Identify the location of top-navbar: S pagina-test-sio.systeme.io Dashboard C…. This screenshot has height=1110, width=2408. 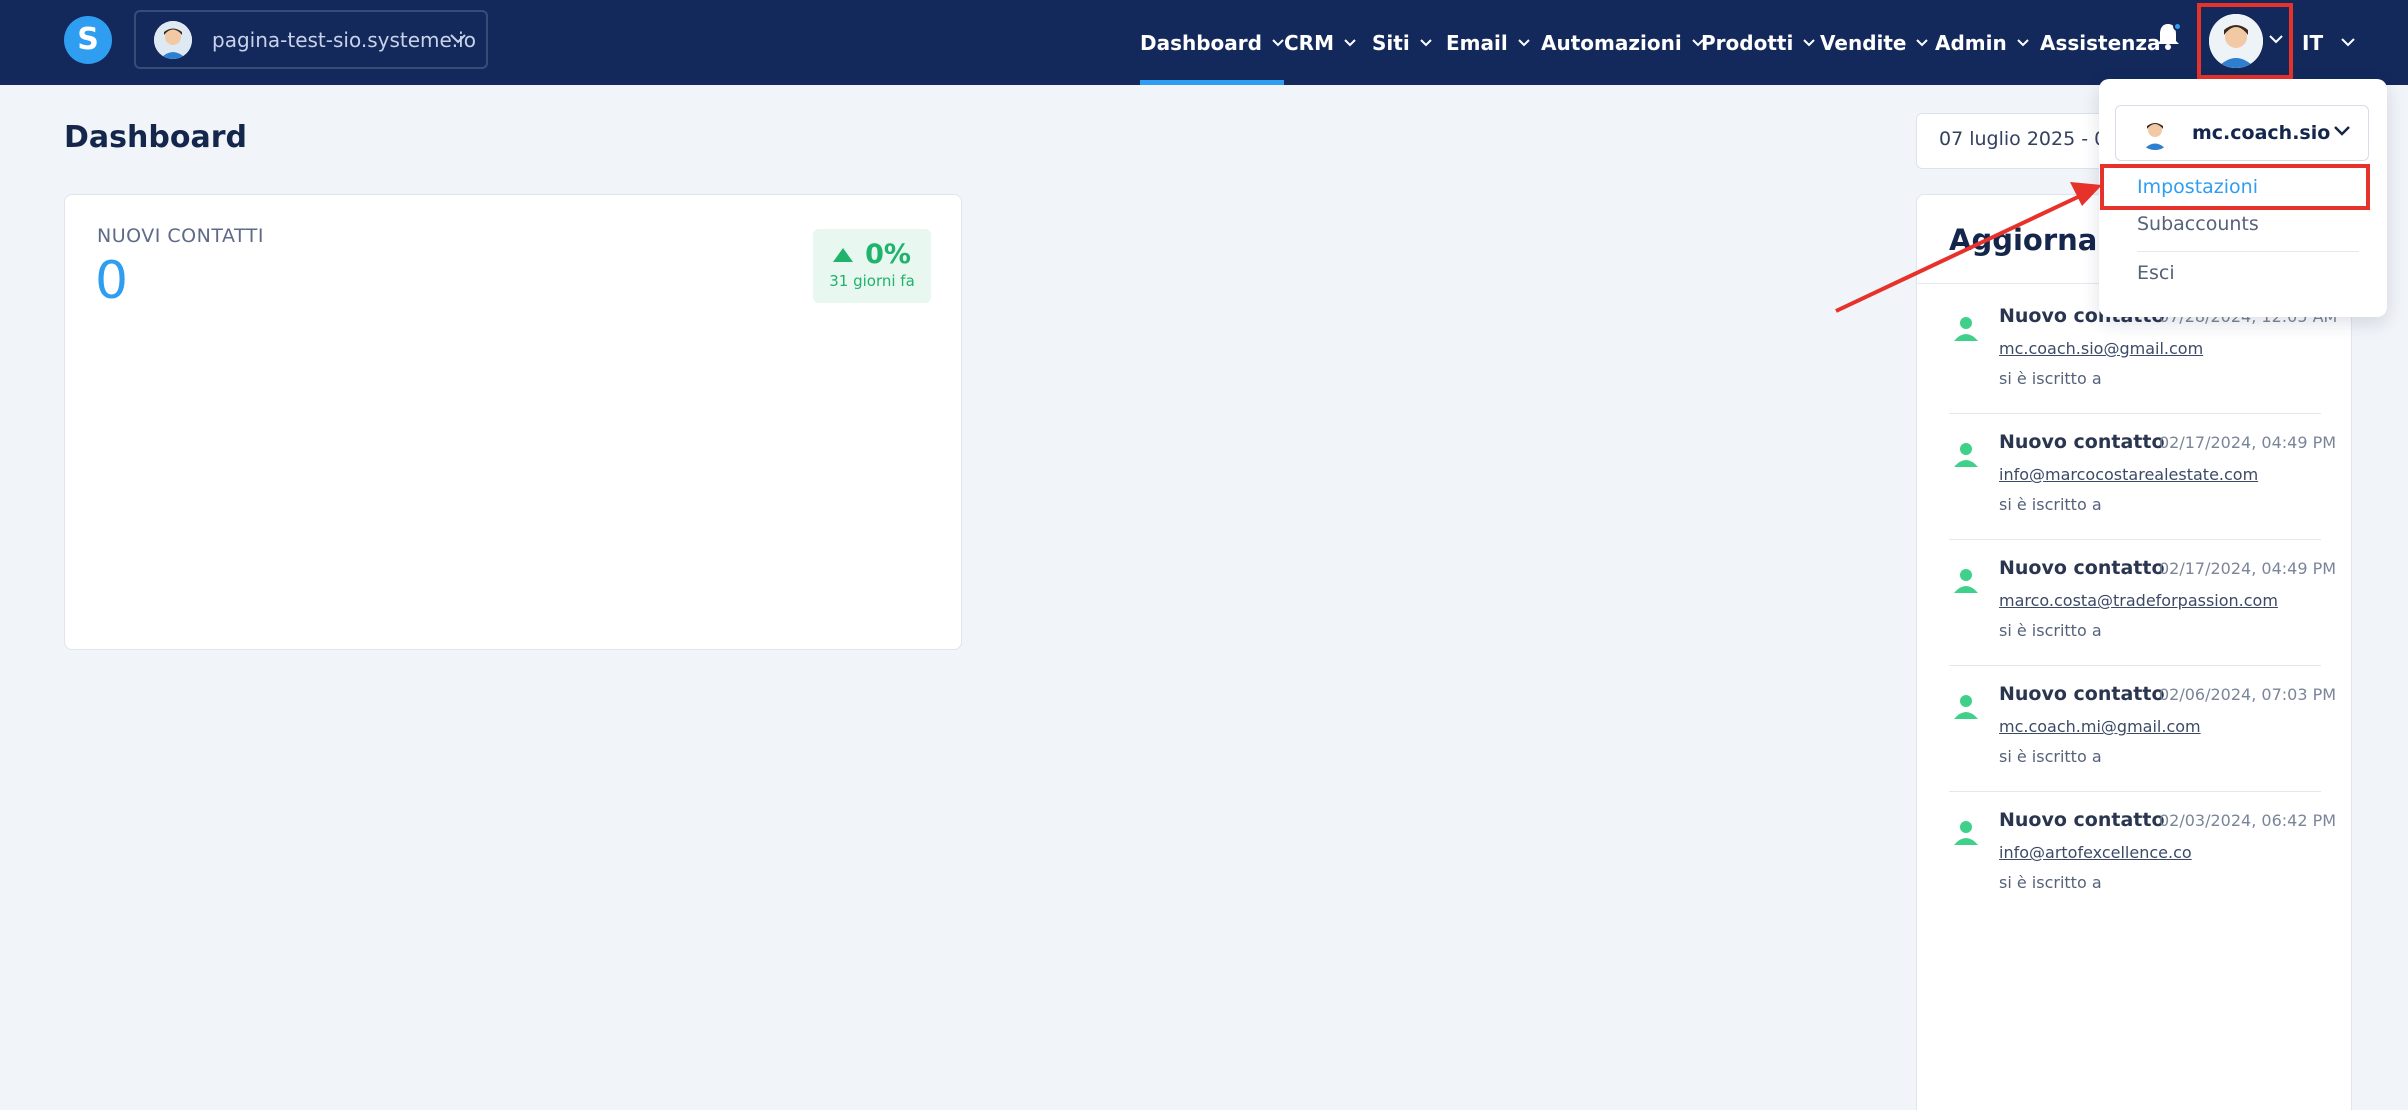
(1204, 42).